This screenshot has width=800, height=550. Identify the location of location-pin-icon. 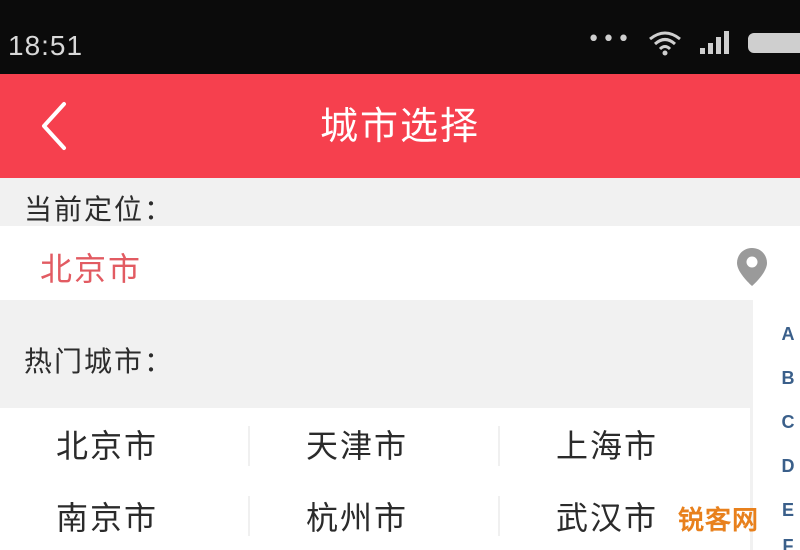
(752, 267).